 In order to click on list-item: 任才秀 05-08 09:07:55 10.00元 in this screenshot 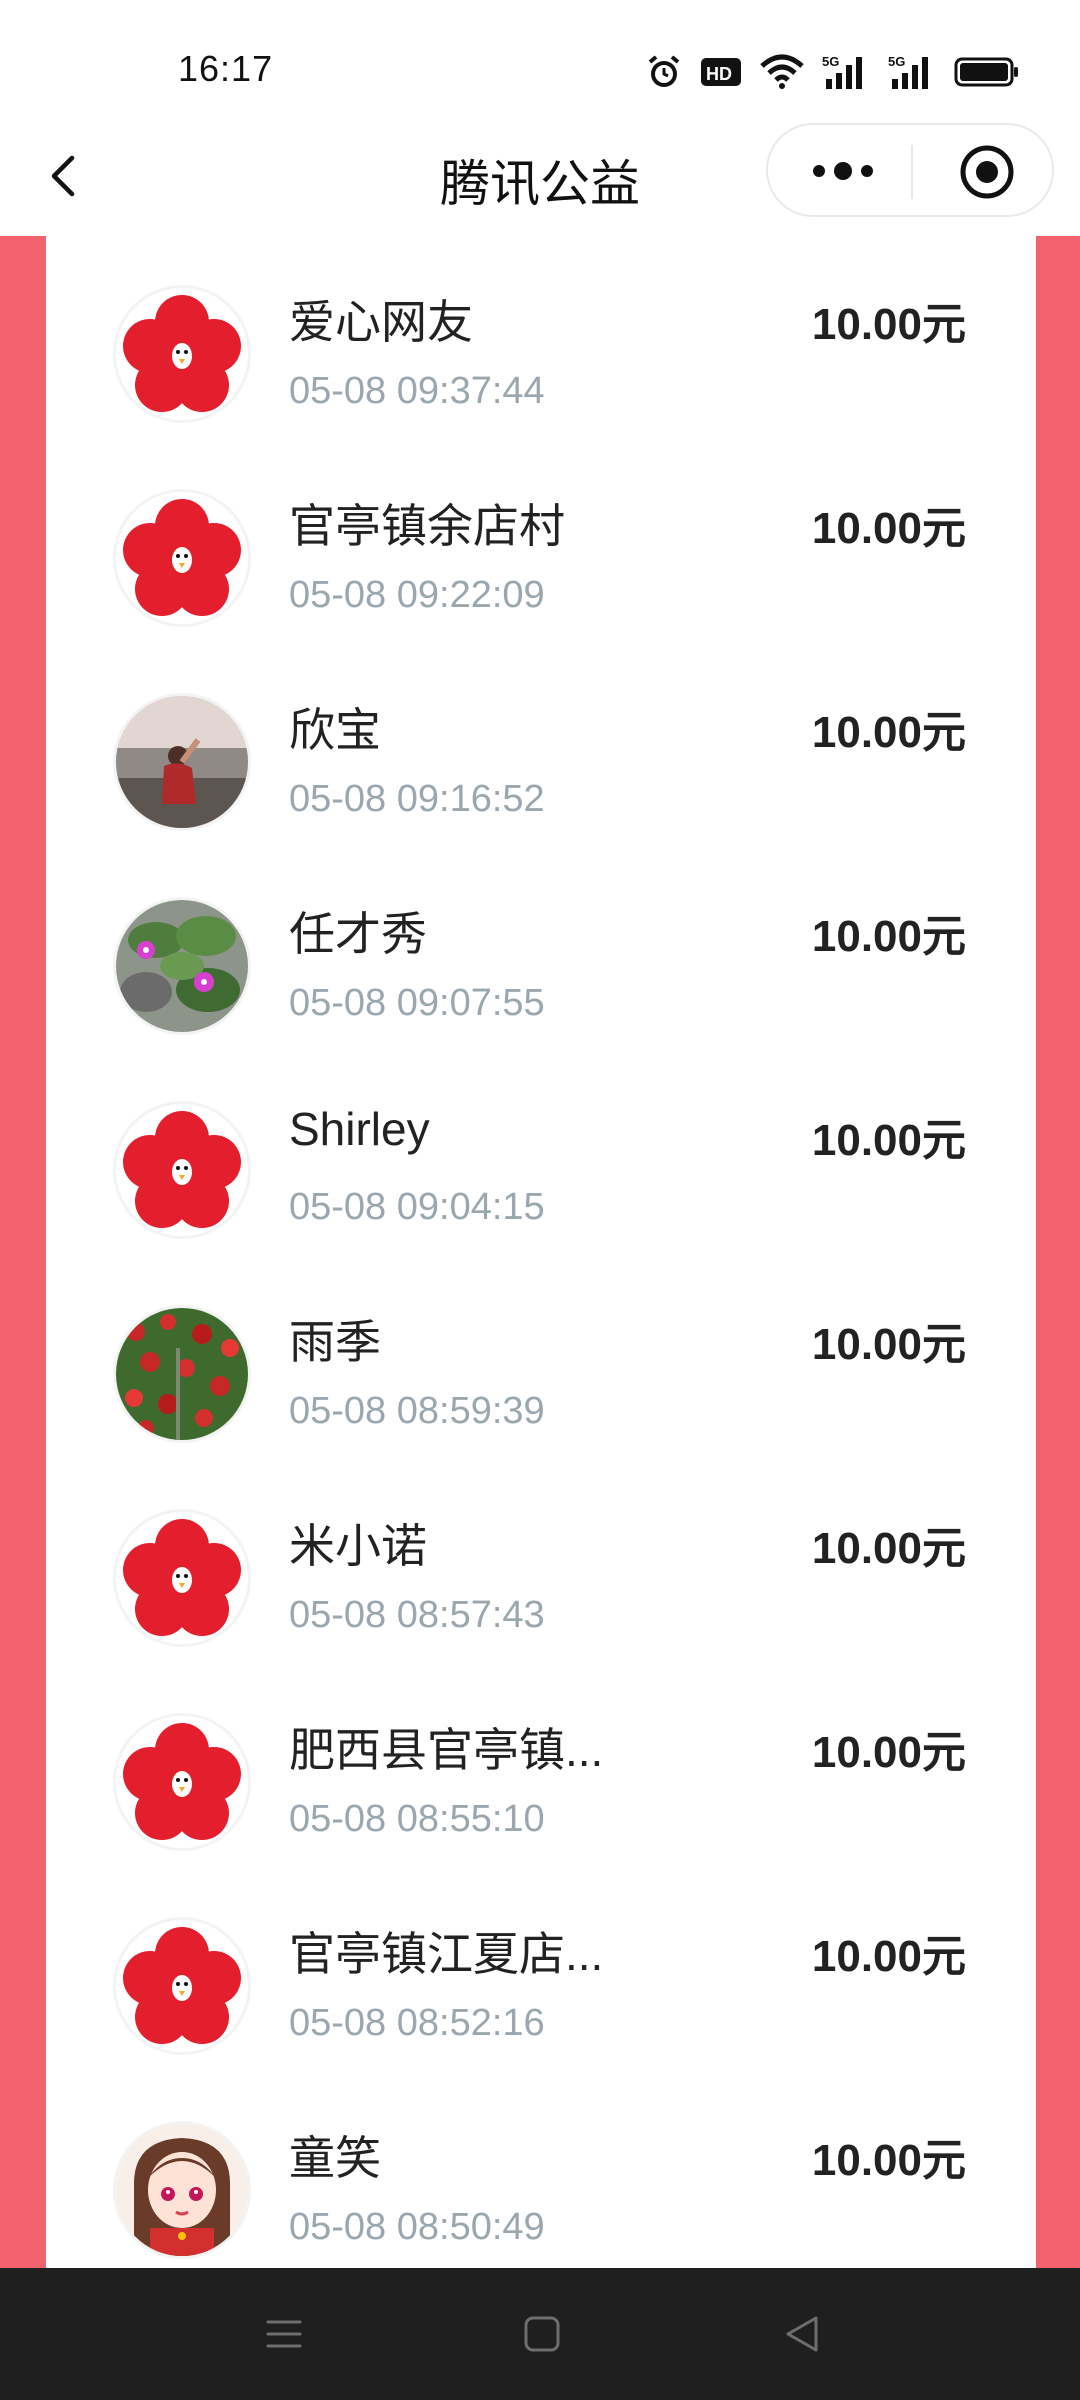, I will do `click(541, 950)`.